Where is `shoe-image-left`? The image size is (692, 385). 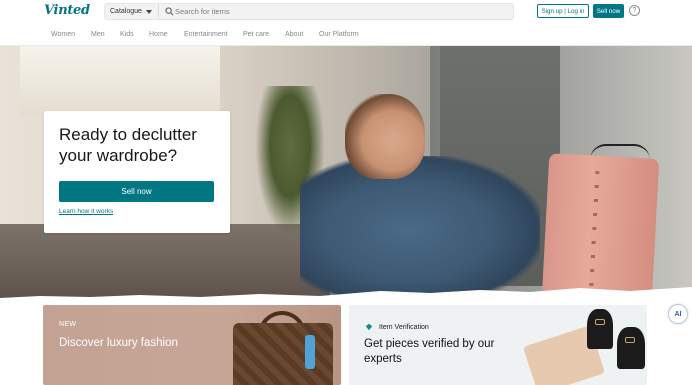
shoe-image-left is located at coordinates (600, 329).